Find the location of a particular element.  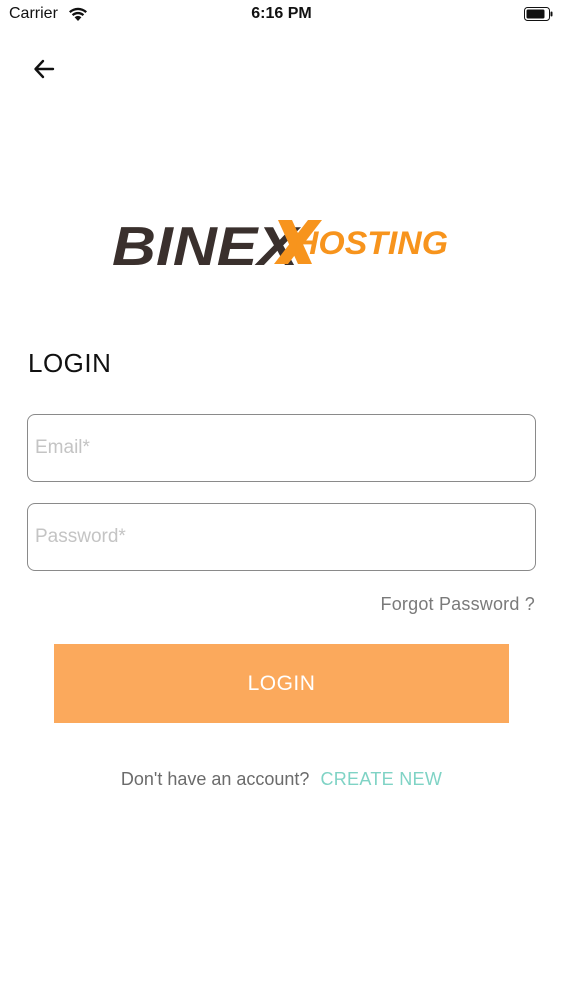

logo-brand-sub: HOSTING is located at coordinates (371, 243).